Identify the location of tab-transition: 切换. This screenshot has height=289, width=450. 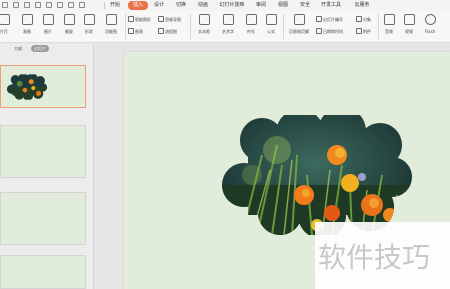
(181, 5).